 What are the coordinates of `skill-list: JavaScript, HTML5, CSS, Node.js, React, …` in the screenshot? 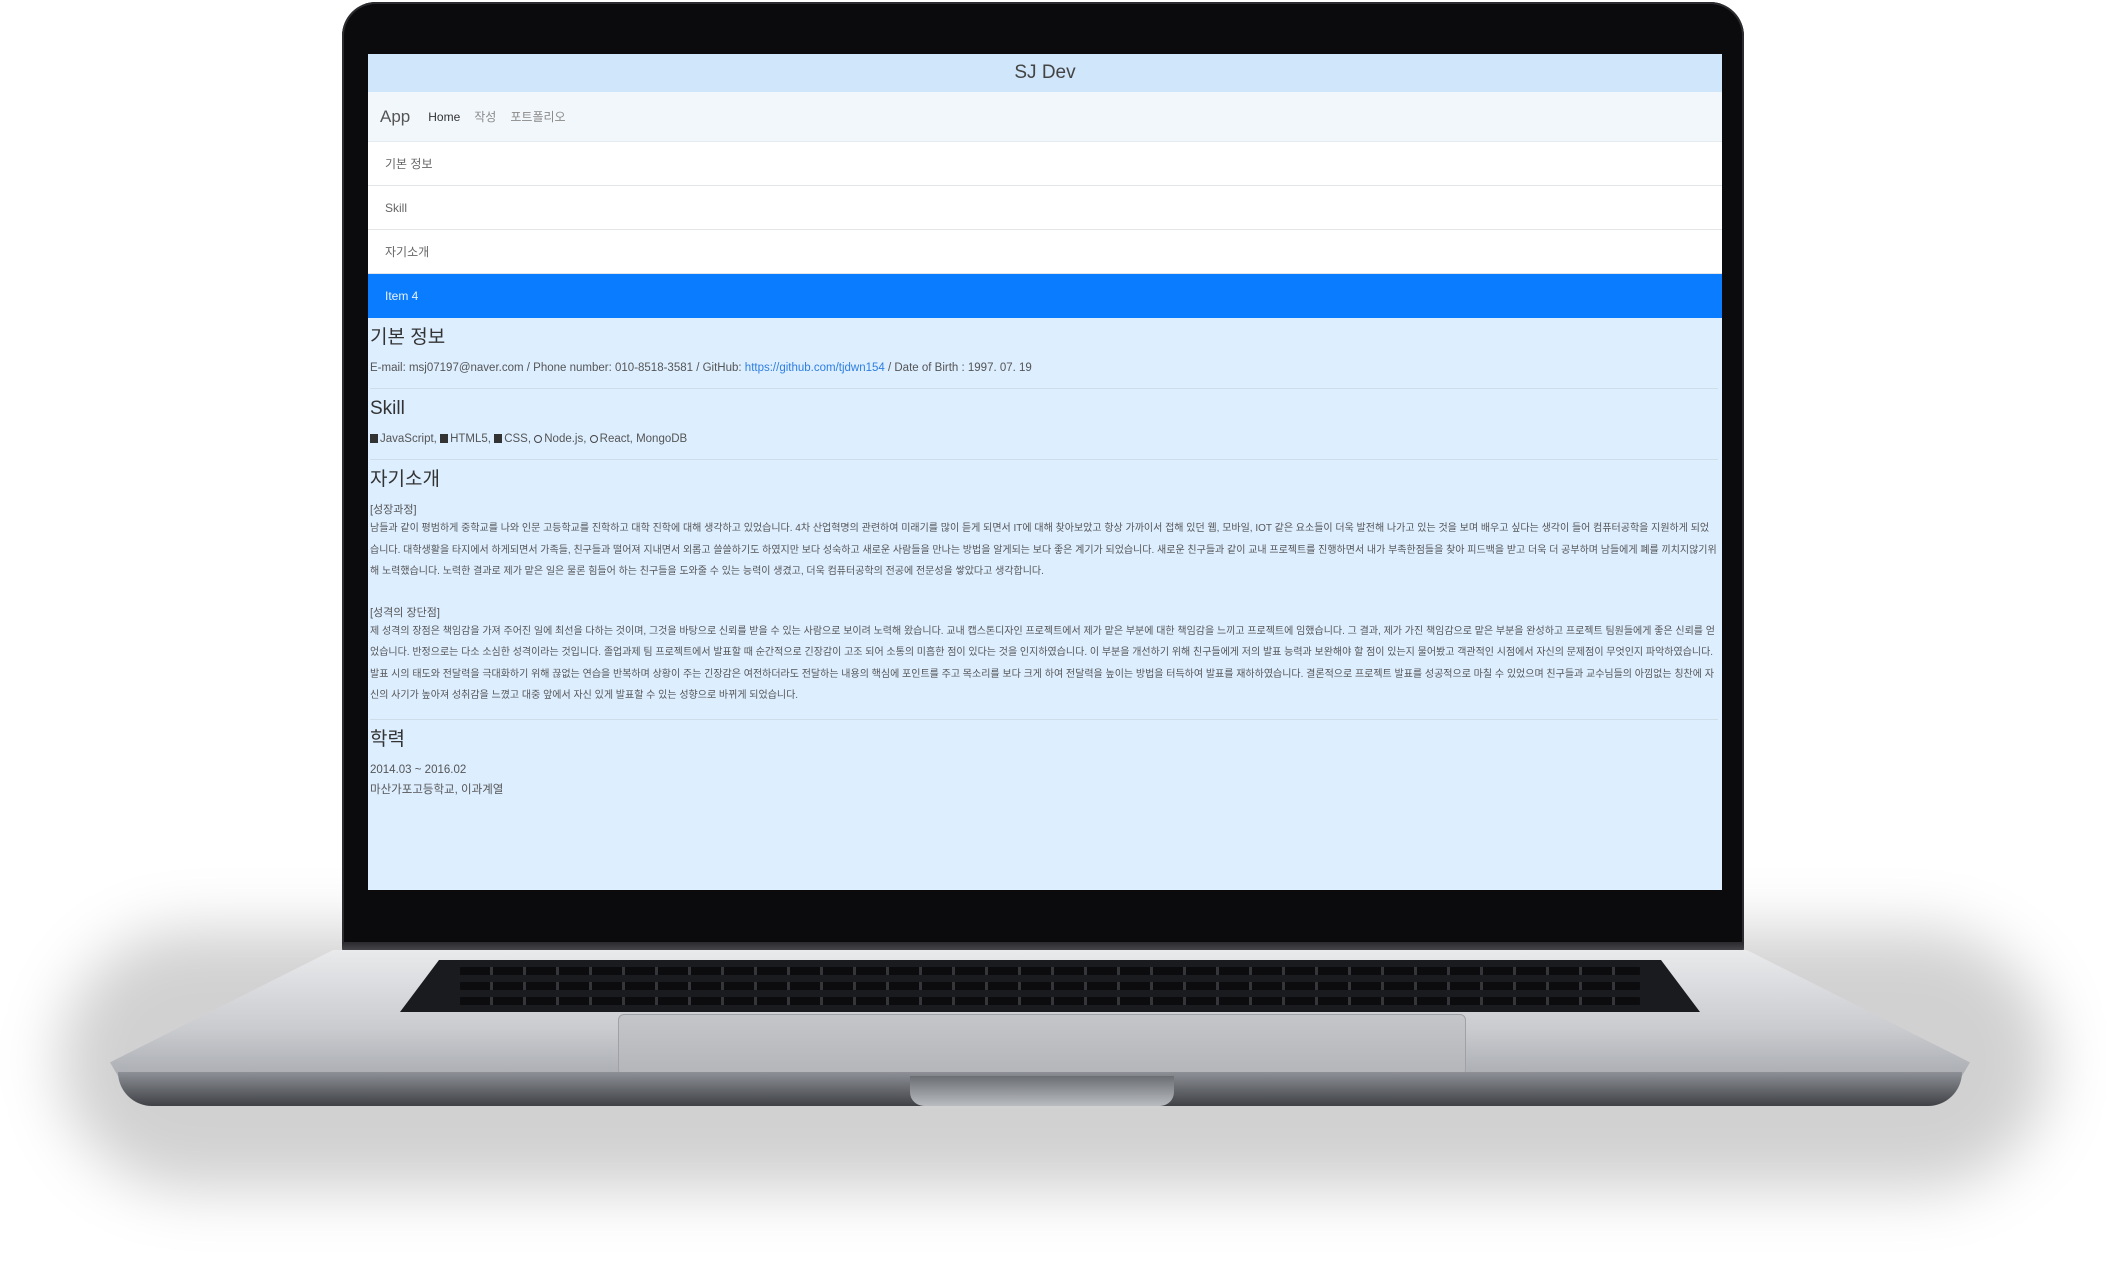 It's located at (1044, 439).